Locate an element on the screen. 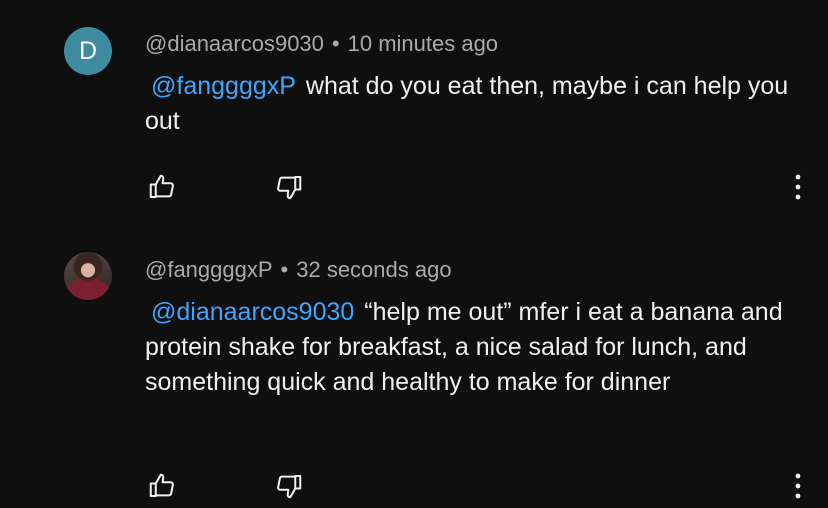  comment-timestamp: 32 seconds ago is located at coordinates (373, 269).